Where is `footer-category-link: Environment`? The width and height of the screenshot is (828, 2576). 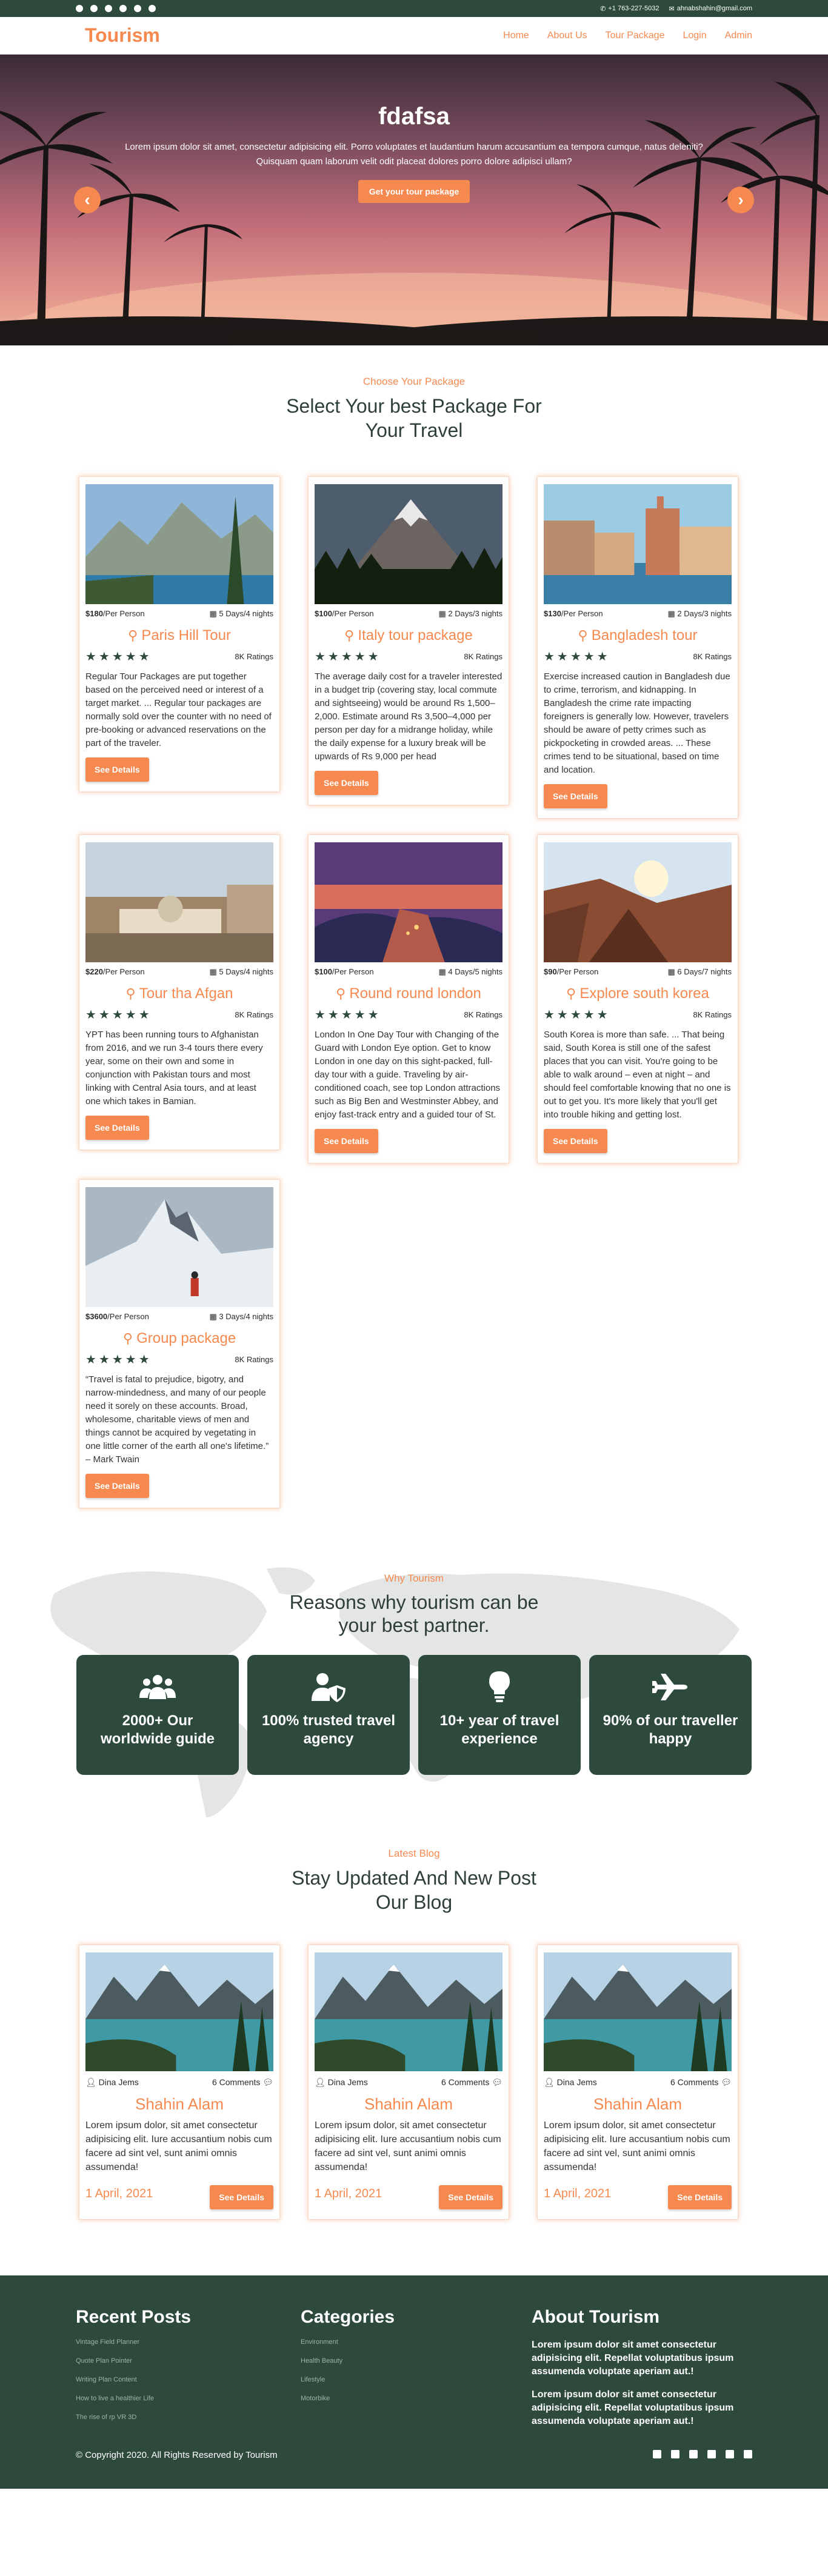
footer-category-link: Environment is located at coordinates (401, 2342).